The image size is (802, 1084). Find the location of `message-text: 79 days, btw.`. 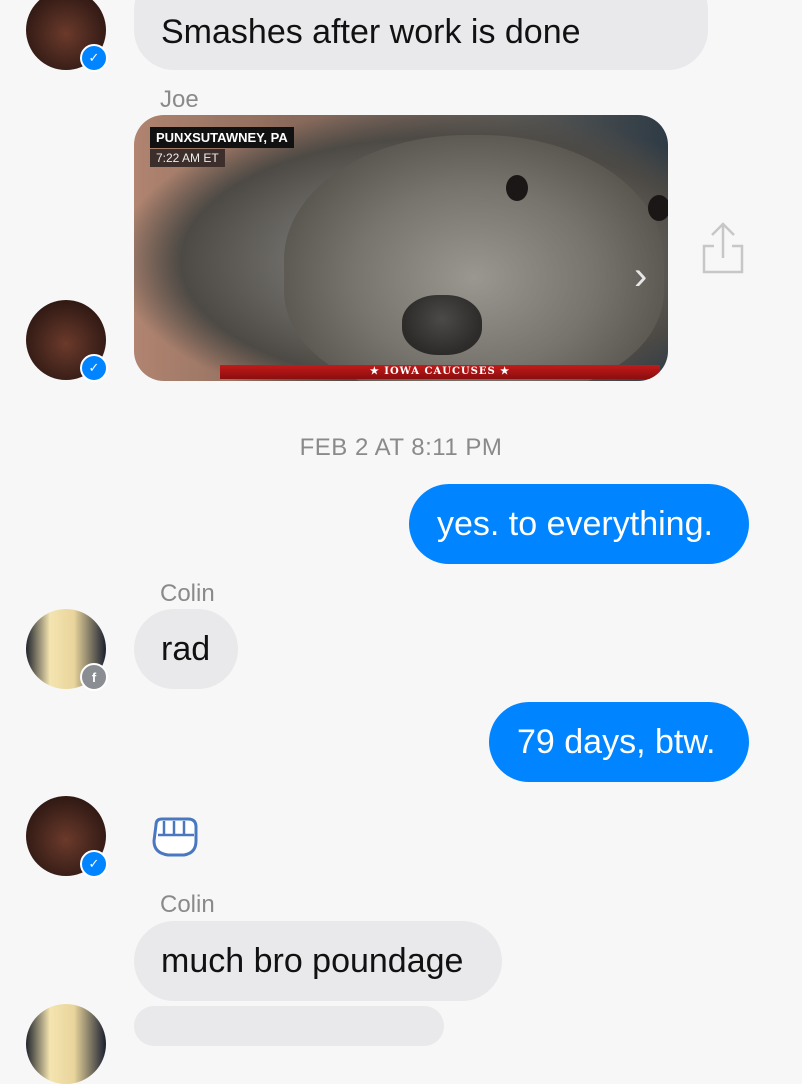

message-text: 79 days, btw. is located at coordinates (616, 741).